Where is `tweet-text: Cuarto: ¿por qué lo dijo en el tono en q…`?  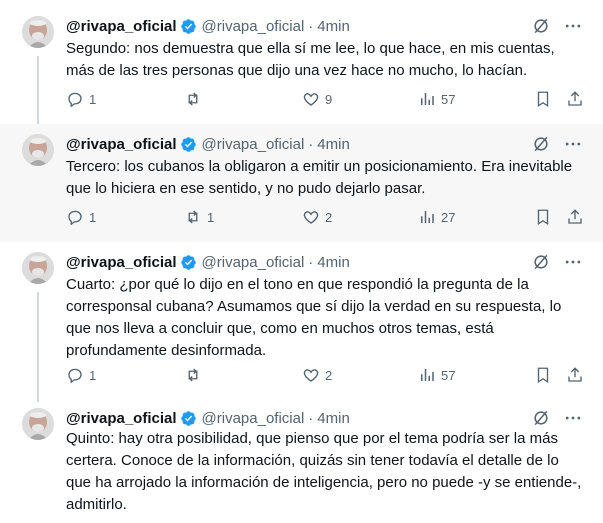
tweet-text: Cuarto: ¿por qué lo dijo en el tono en q… is located at coordinates (314, 317).